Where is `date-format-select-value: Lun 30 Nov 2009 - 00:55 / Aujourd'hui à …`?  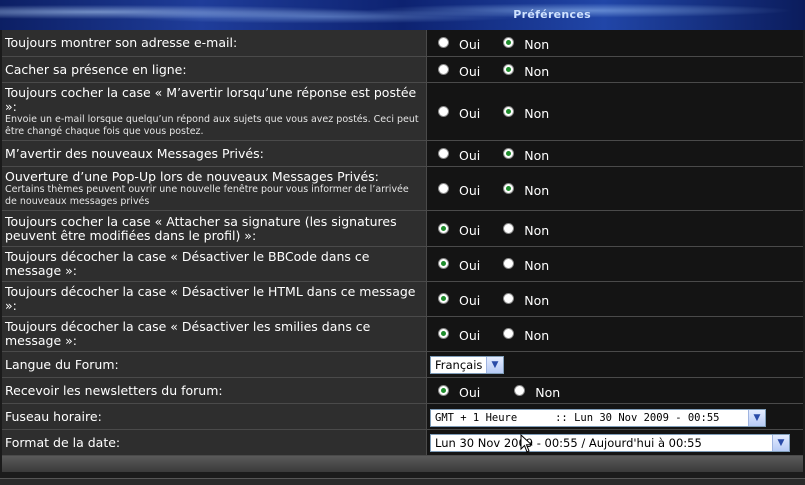 date-format-select-value: Lun 30 Nov 2009 - 00:55 / Aujourd'hui à … is located at coordinates (568, 443).